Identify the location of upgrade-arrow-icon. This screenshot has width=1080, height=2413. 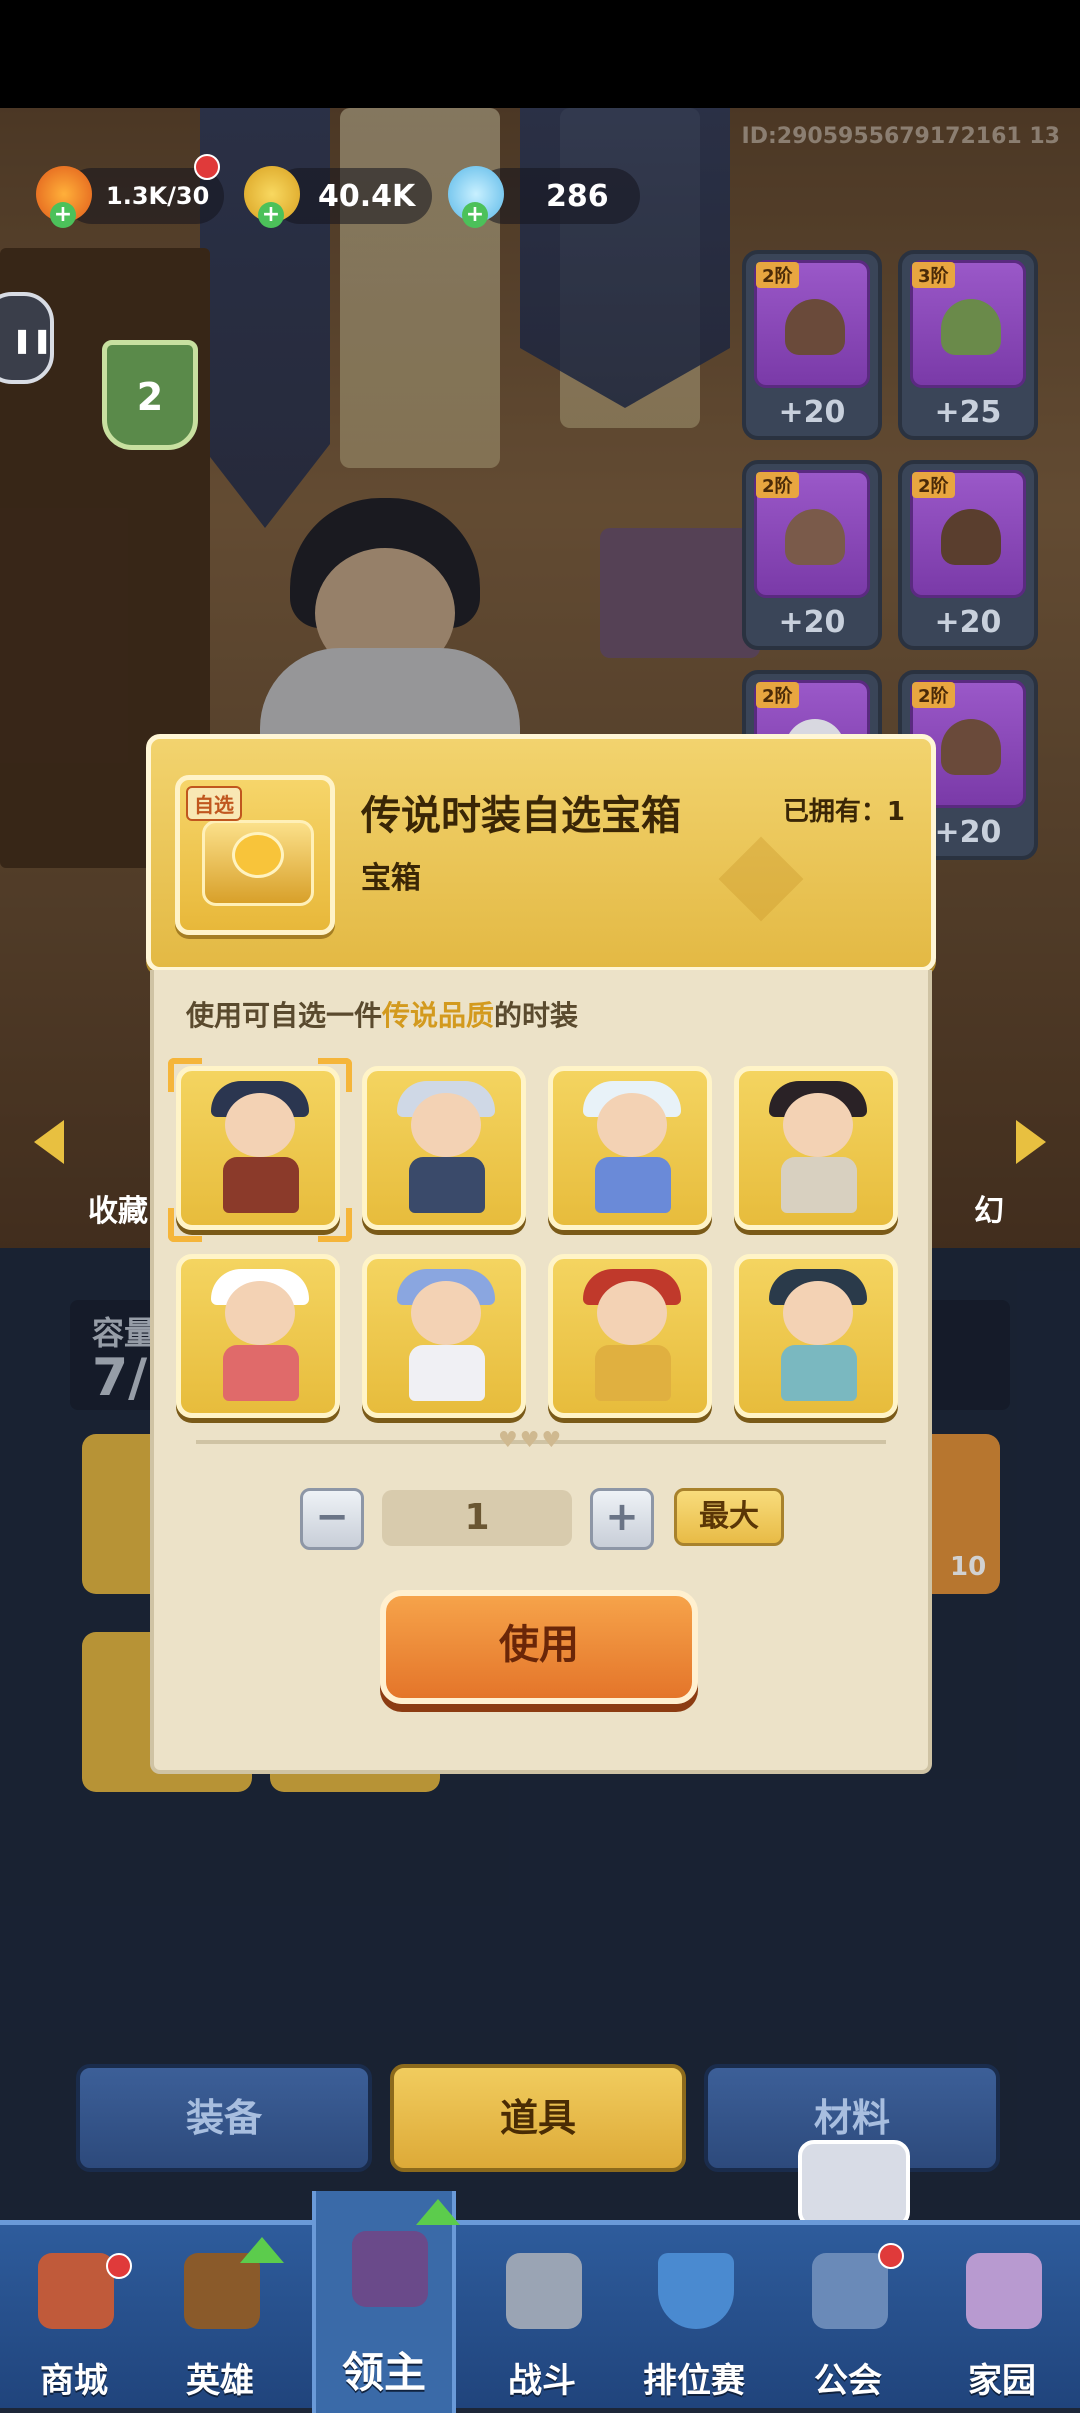
(262, 2250).